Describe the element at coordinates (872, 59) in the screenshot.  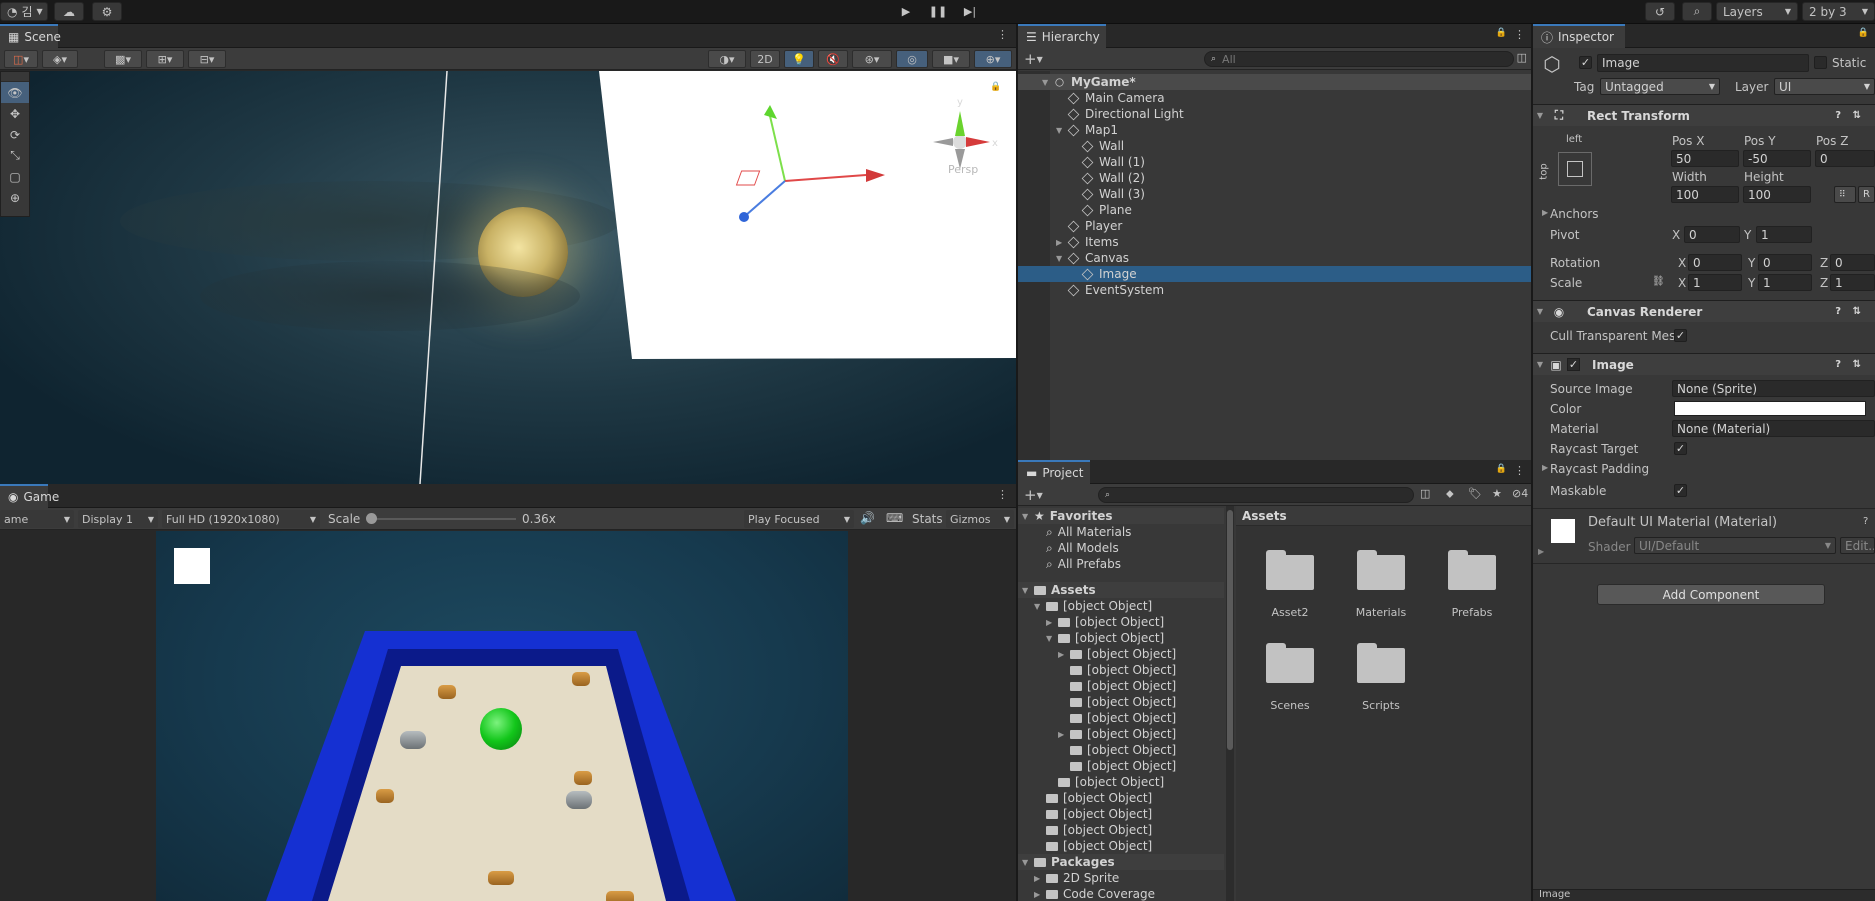
I see `effects-dropdown: ⊛ ▾` at that location.